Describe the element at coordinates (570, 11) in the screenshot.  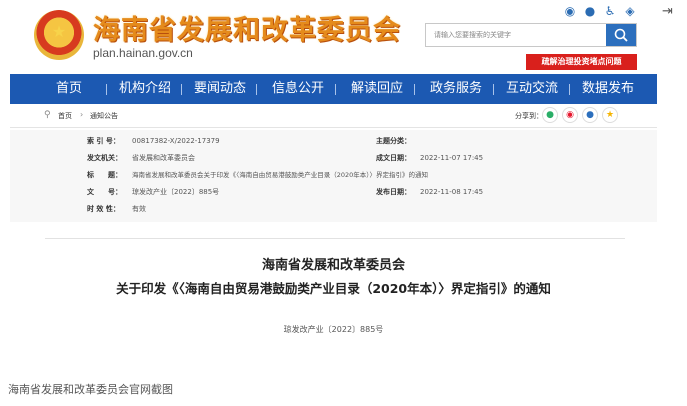
I see `weibo-icon: ◉` at that location.